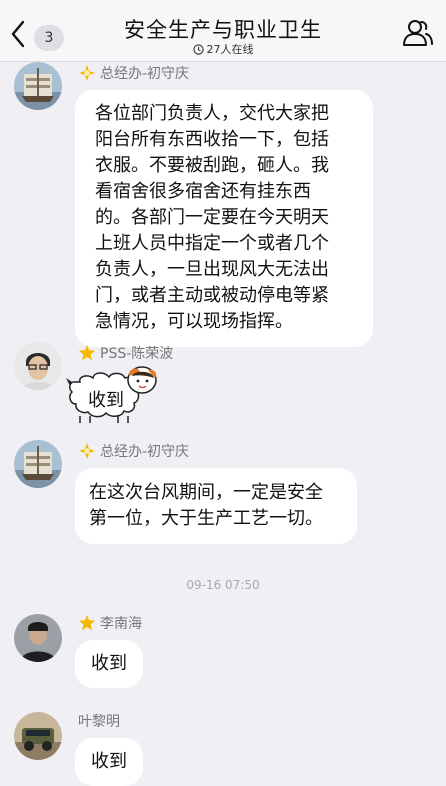 The width and height of the screenshot is (446, 786). I want to click on message-text: 收到, so click(106, 400).